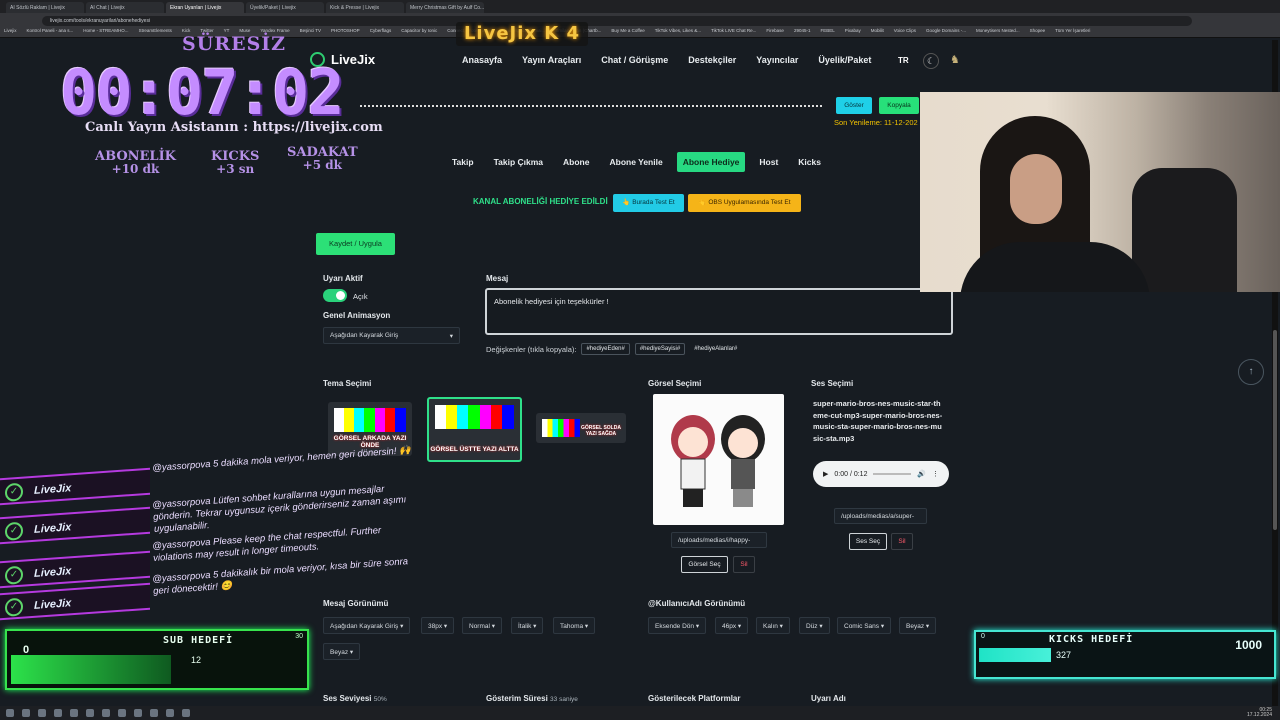 The height and width of the screenshot is (720, 1280). What do you see at coordinates (482, 625) in the screenshot?
I see `msg-weight-select: Normal ▾` at bounding box center [482, 625].